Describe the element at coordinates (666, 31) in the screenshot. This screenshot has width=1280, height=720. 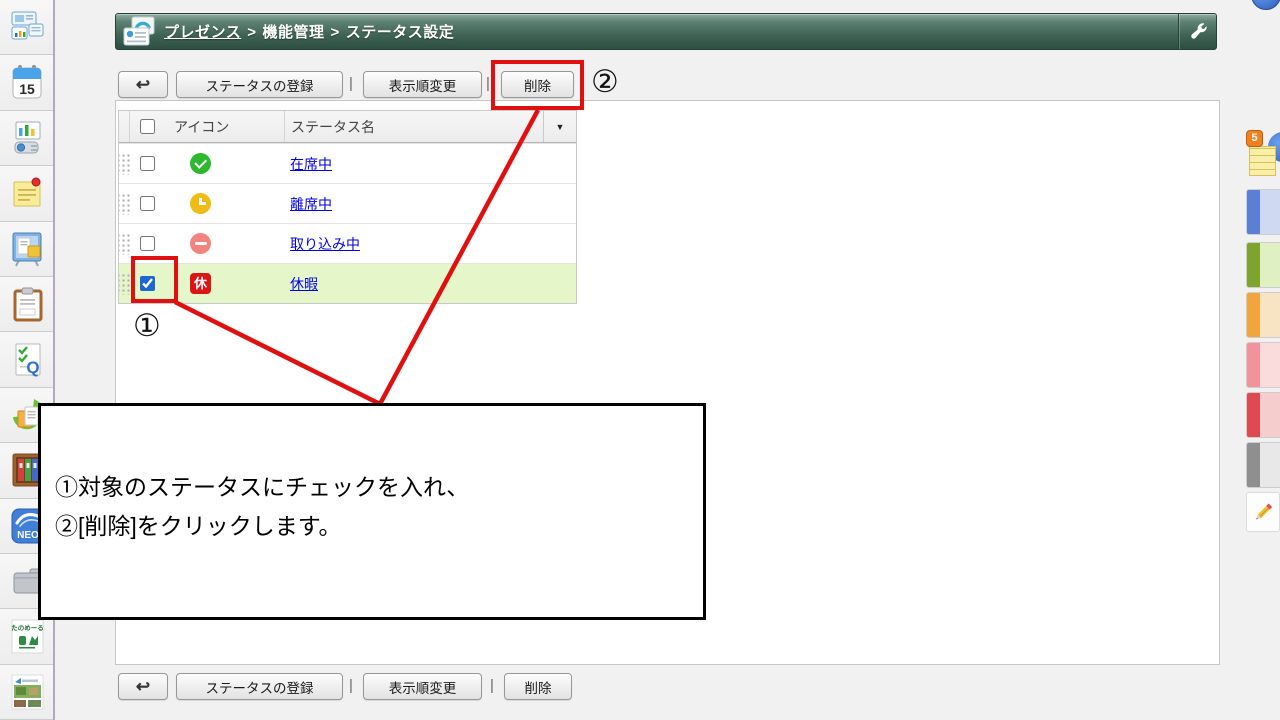
I see `app-header-bar: プレゼンス > 機能管理 > ステータス設定` at that location.